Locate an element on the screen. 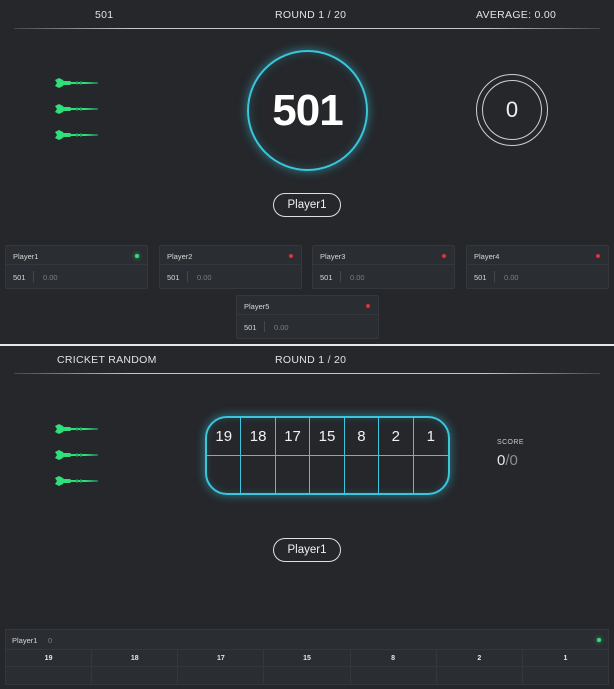 The width and height of the screenshot is (614, 689). table-header-cell: 2 is located at coordinates (480, 658).